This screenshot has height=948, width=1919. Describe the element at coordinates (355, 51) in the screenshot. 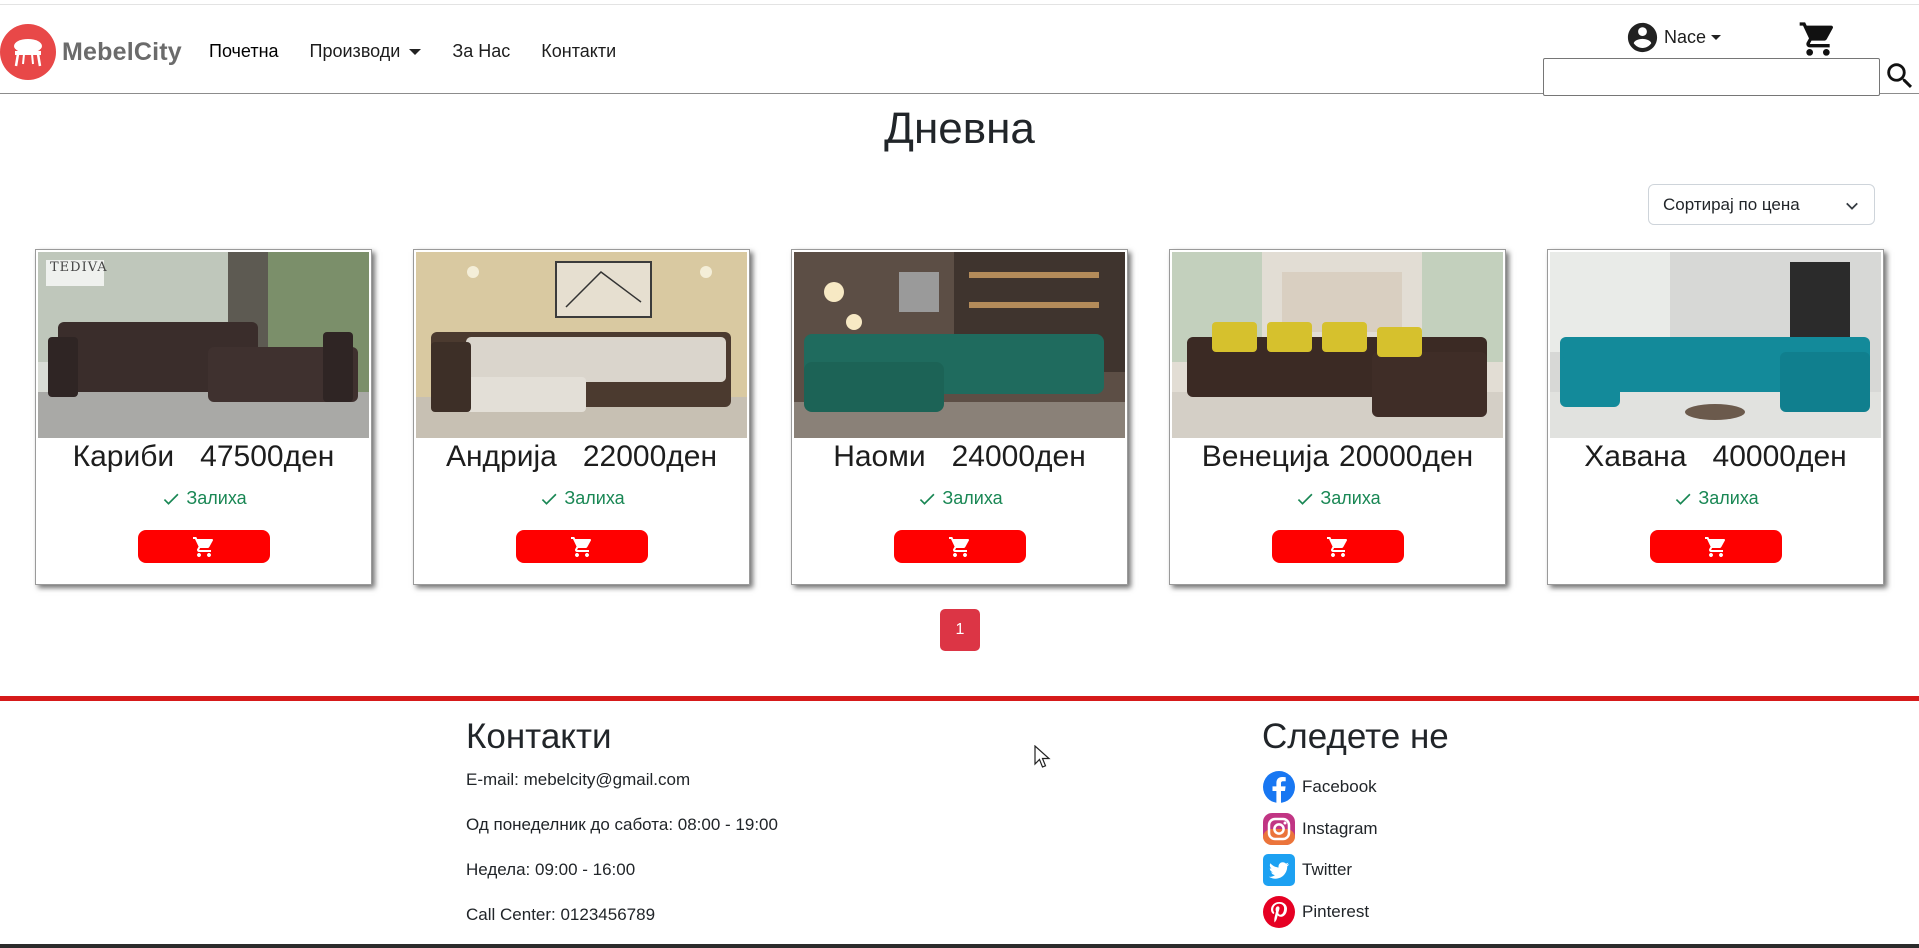

I see `nav-products-label: Производи` at that location.